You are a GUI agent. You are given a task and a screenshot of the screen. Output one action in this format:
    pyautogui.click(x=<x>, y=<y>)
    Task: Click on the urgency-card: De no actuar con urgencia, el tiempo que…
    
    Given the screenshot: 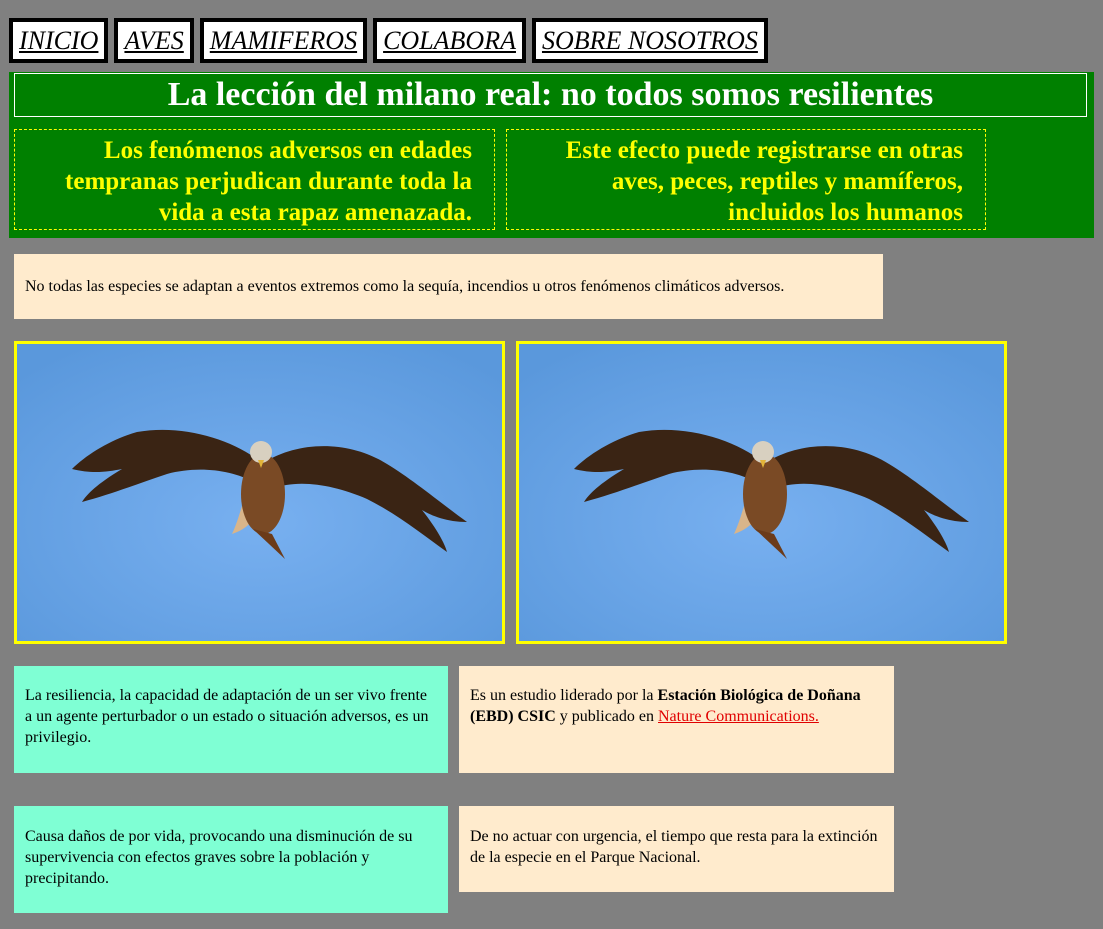 What is the action you would take?
    pyautogui.click(x=676, y=849)
    